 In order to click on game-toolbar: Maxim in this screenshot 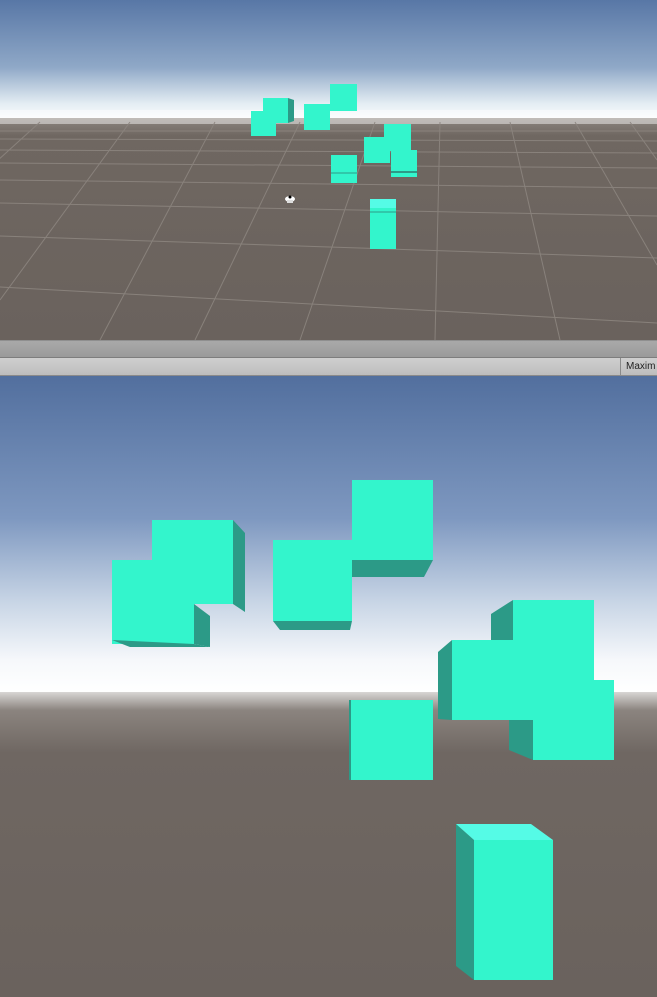, I will do `click(328, 367)`.